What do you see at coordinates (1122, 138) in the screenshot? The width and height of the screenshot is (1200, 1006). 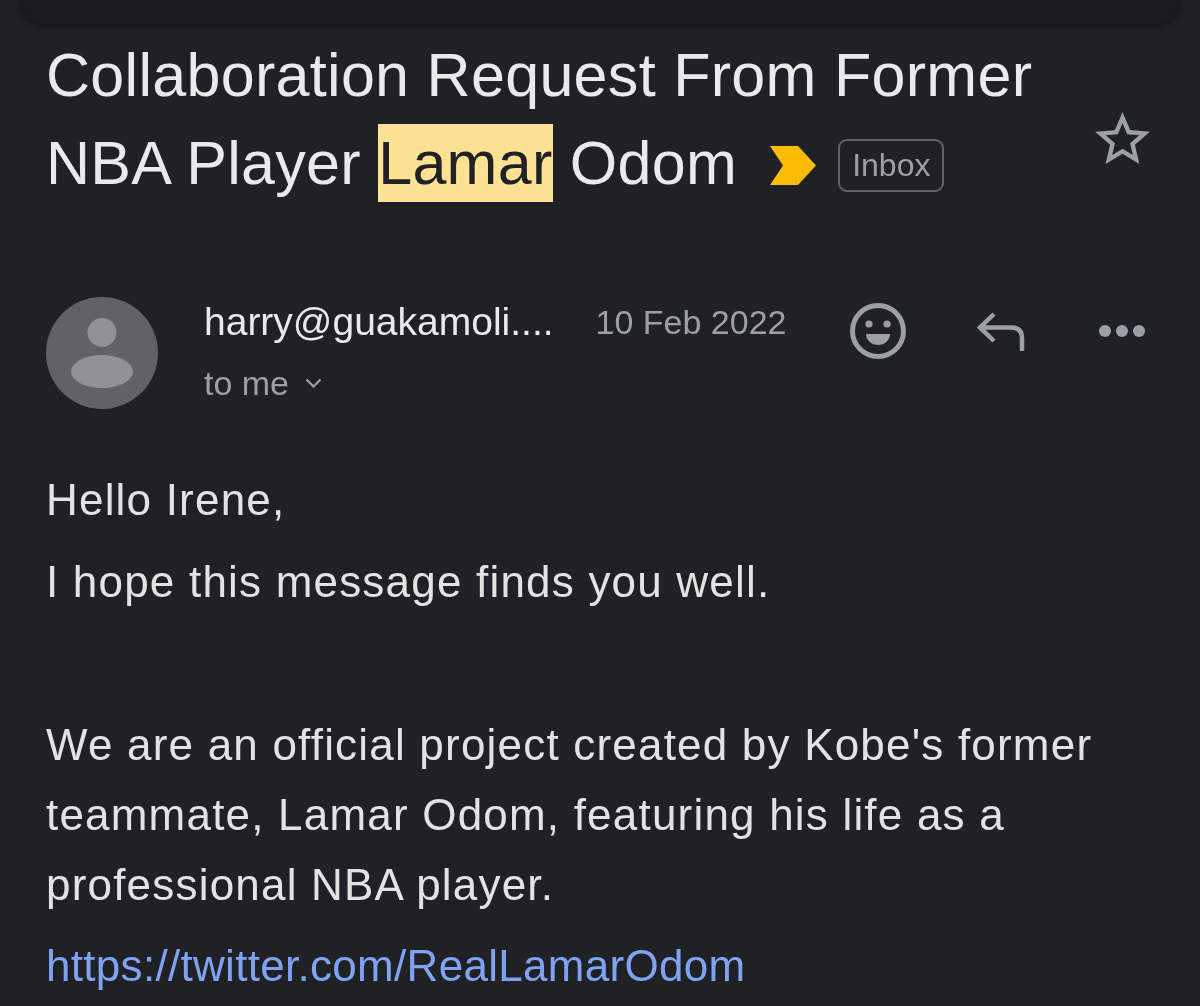 I see `star-icon` at bounding box center [1122, 138].